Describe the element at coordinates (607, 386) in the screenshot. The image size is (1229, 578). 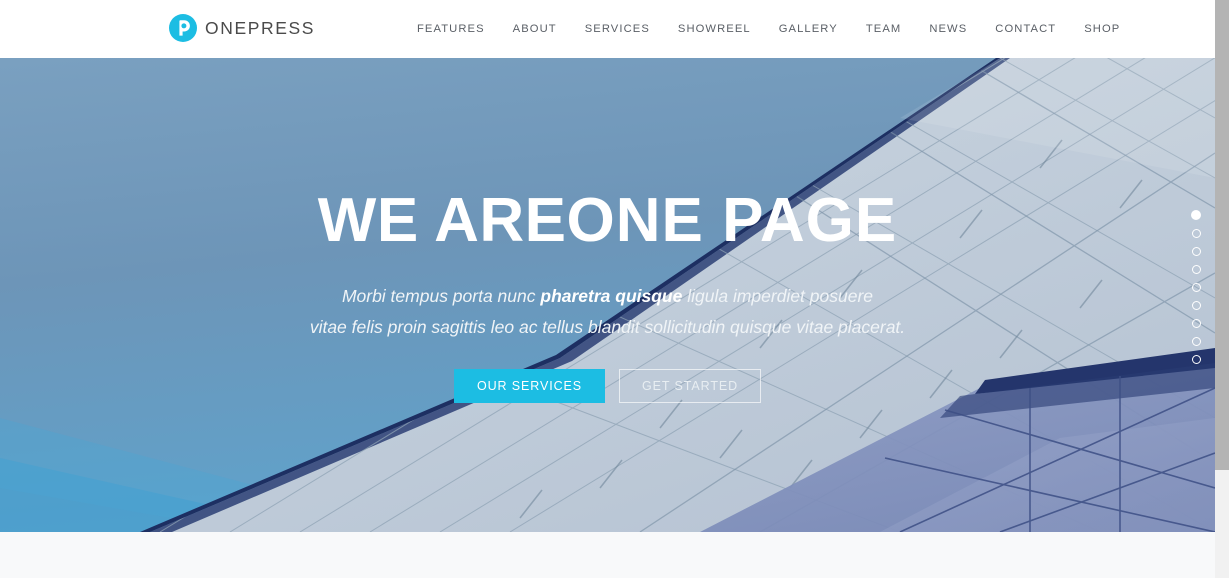
I see `hero-action-buttons: OUR SERVICES GET STARTED` at that location.